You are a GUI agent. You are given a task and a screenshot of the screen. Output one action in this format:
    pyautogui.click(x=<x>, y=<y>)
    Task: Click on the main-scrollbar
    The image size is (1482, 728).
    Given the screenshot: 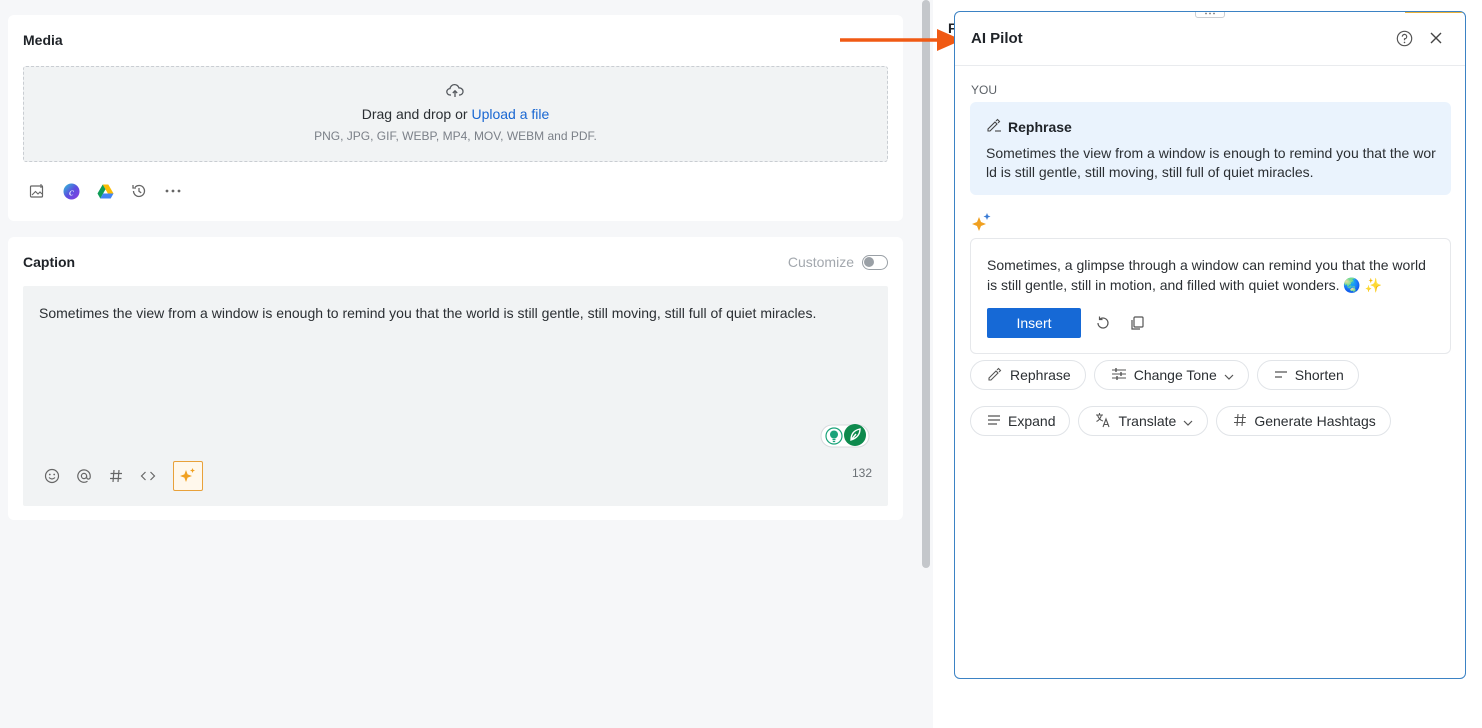 What is the action you would take?
    pyautogui.click(x=926, y=284)
    